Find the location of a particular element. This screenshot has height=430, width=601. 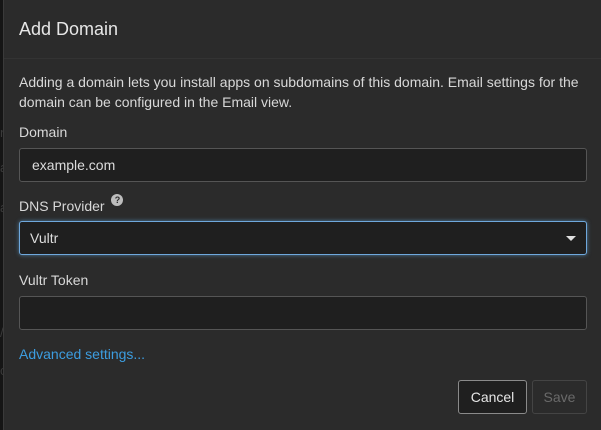

dns-provider-label-row: DNS Provider ? is located at coordinates (71, 204).